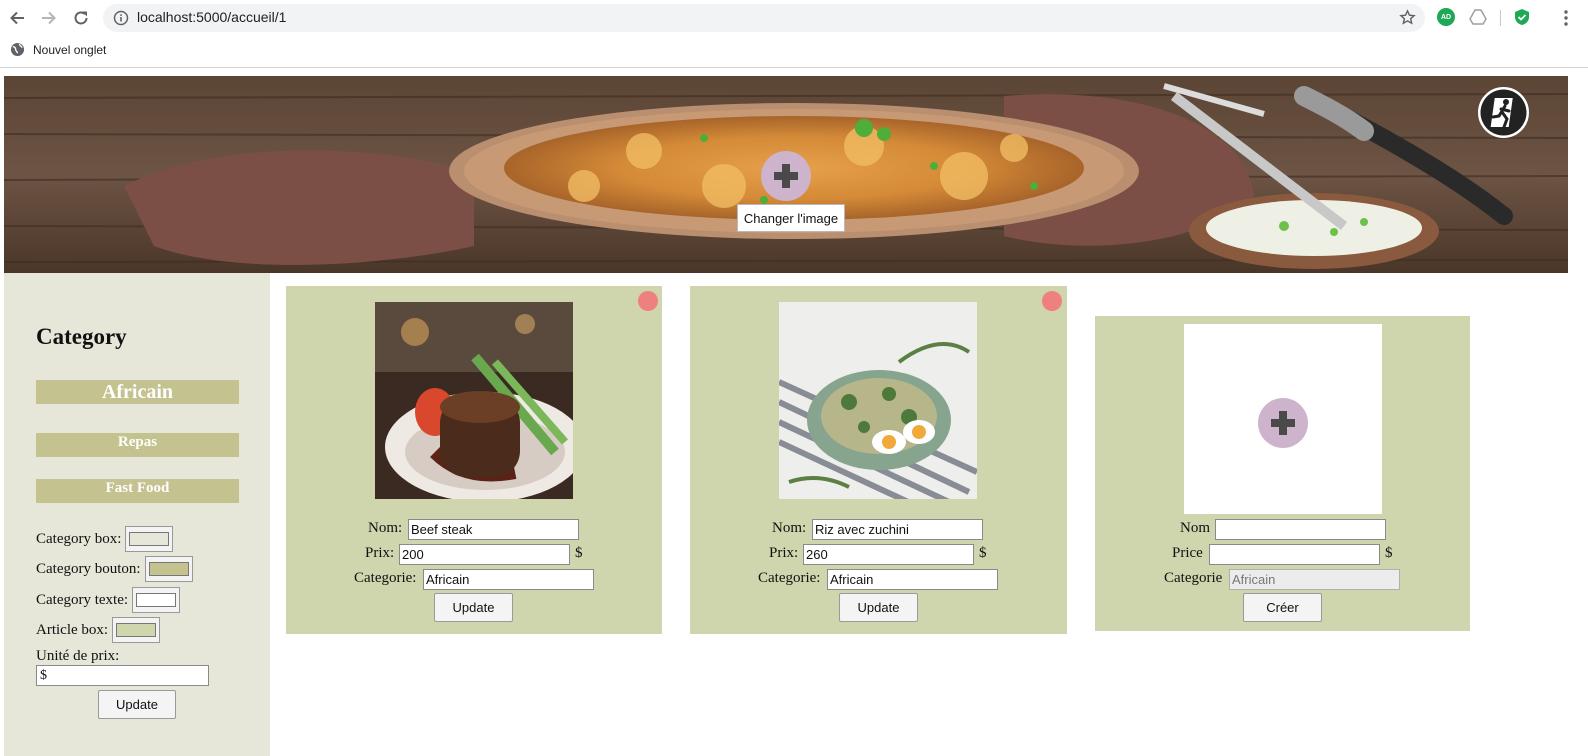 The width and height of the screenshot is (1588, 756). What do you see at coordinates (136, 630) in the screenshot?
I see `article-box-color-picker` at bounding box center [136, 630].